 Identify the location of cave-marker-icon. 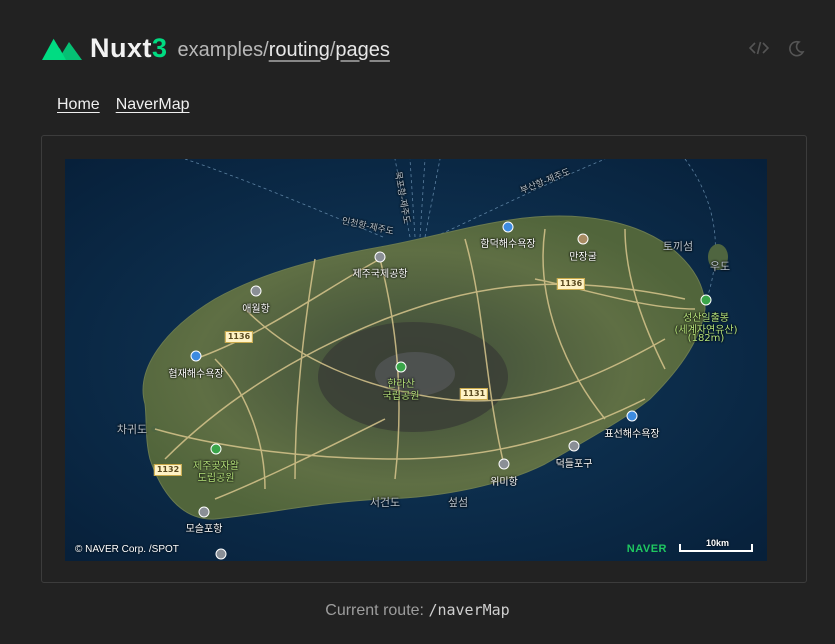
(583, 239).